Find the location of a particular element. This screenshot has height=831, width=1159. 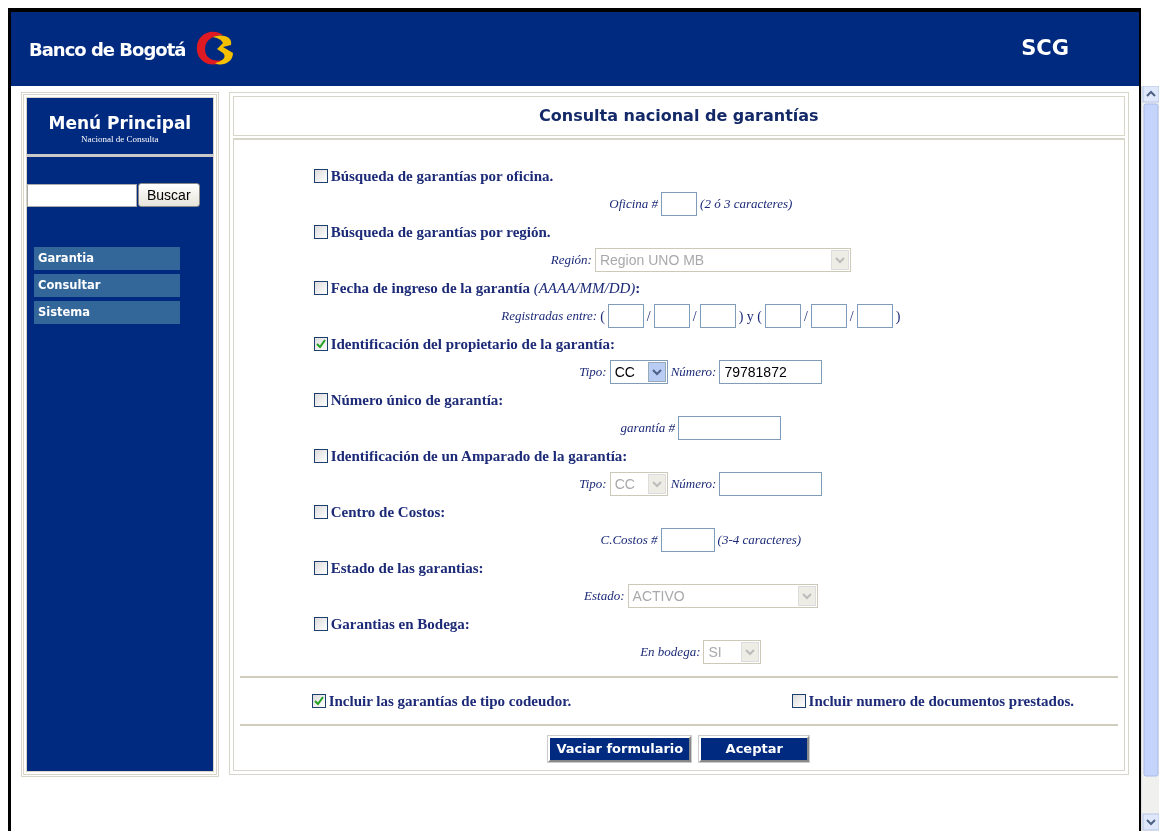

option-label: Incluir las garantías de tipo codeudor. is located at coordinates (450, 701).